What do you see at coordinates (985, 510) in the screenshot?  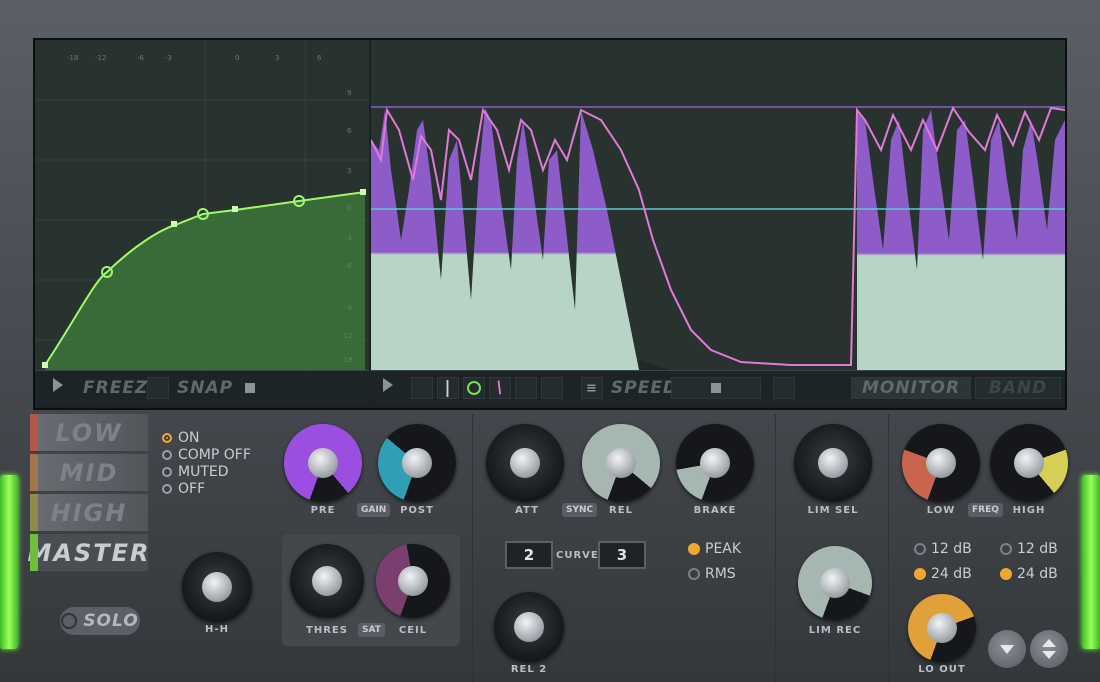 I see `crossover-freq-button: FREQ` at bounding box center [985, 510].